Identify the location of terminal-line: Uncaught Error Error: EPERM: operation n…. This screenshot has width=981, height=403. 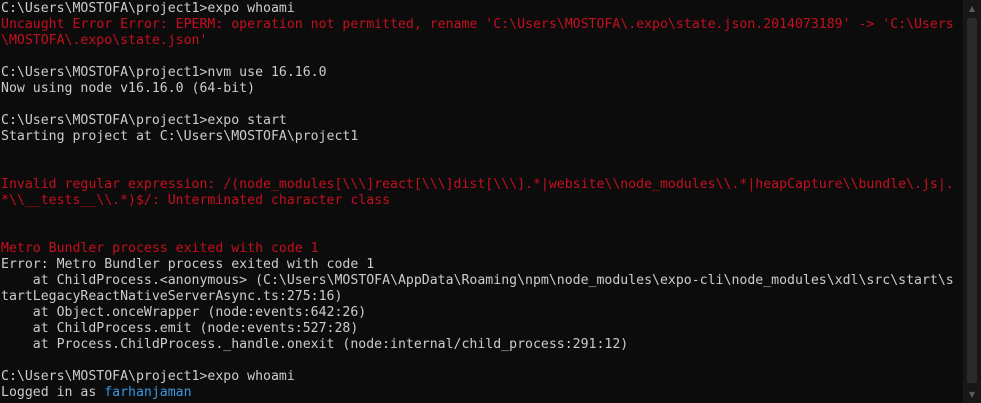
(477, 24).